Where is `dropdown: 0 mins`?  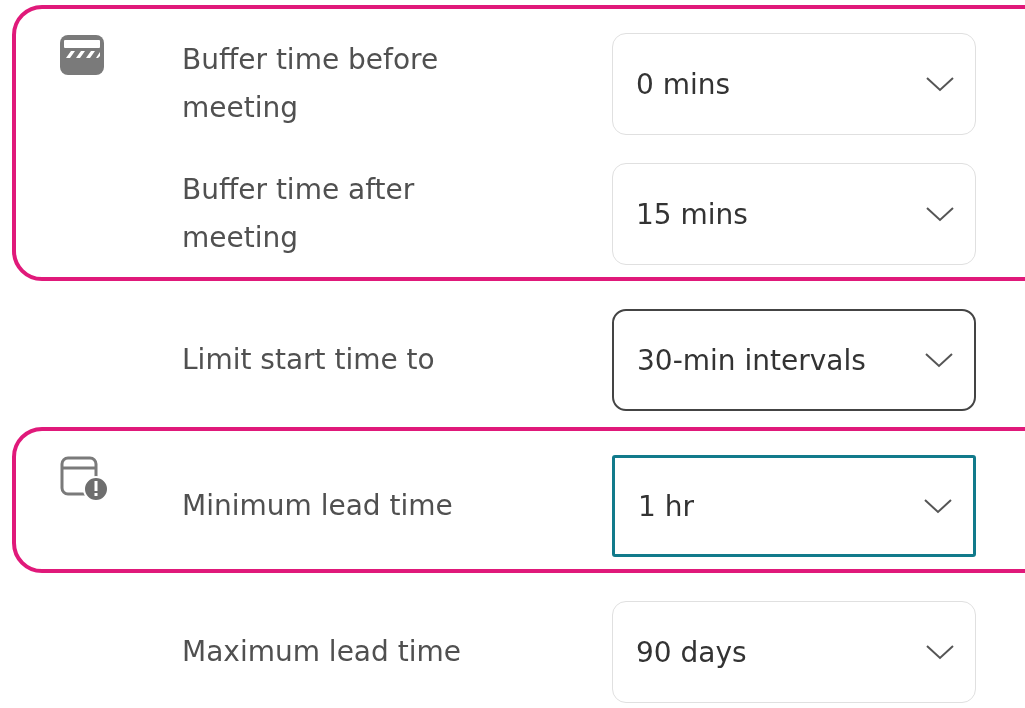 dropdown: 0 mins is located at coordinates (794, 84).